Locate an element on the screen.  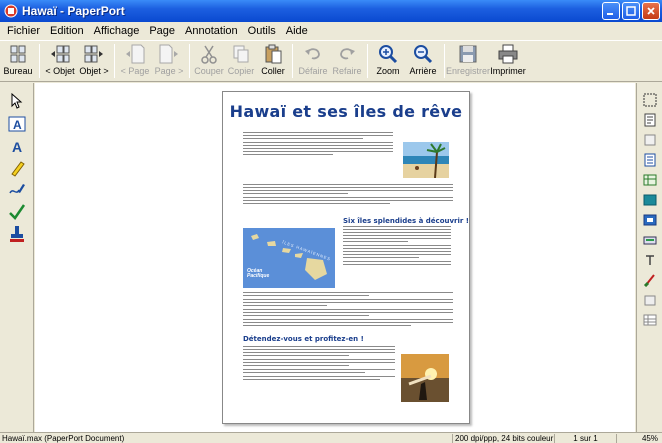
section-heading-relax: Détendez-vous et profitez-en ! is located at coordinates (303, 339).